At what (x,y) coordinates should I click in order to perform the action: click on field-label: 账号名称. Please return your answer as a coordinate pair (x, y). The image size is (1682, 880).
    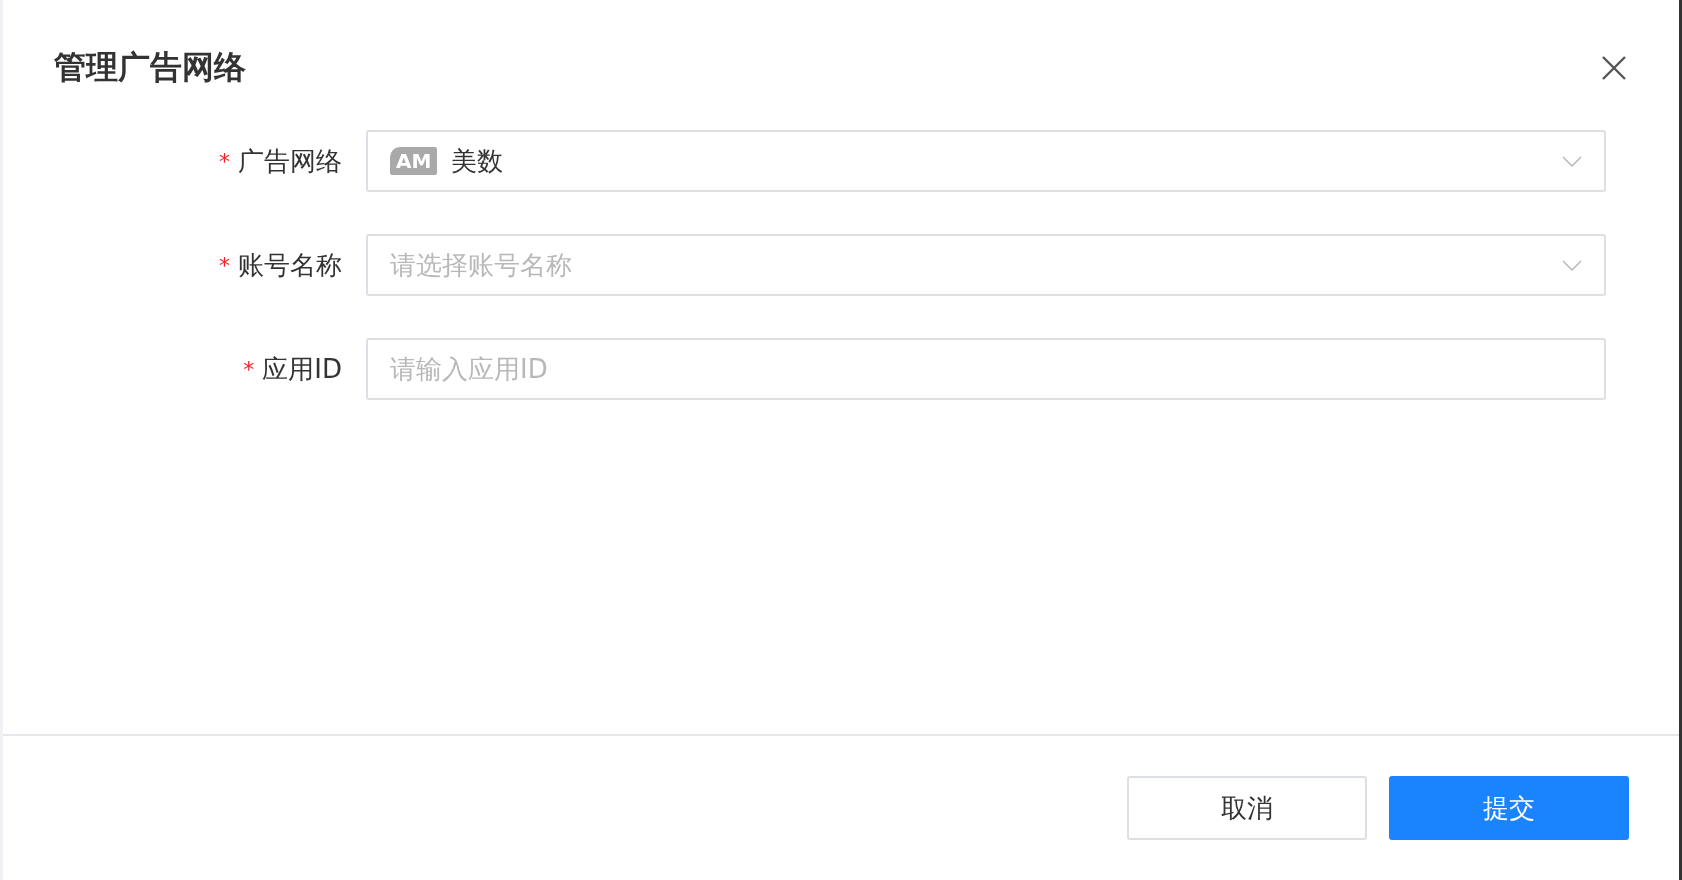
    Looking at the image, I should click on (290, 265).